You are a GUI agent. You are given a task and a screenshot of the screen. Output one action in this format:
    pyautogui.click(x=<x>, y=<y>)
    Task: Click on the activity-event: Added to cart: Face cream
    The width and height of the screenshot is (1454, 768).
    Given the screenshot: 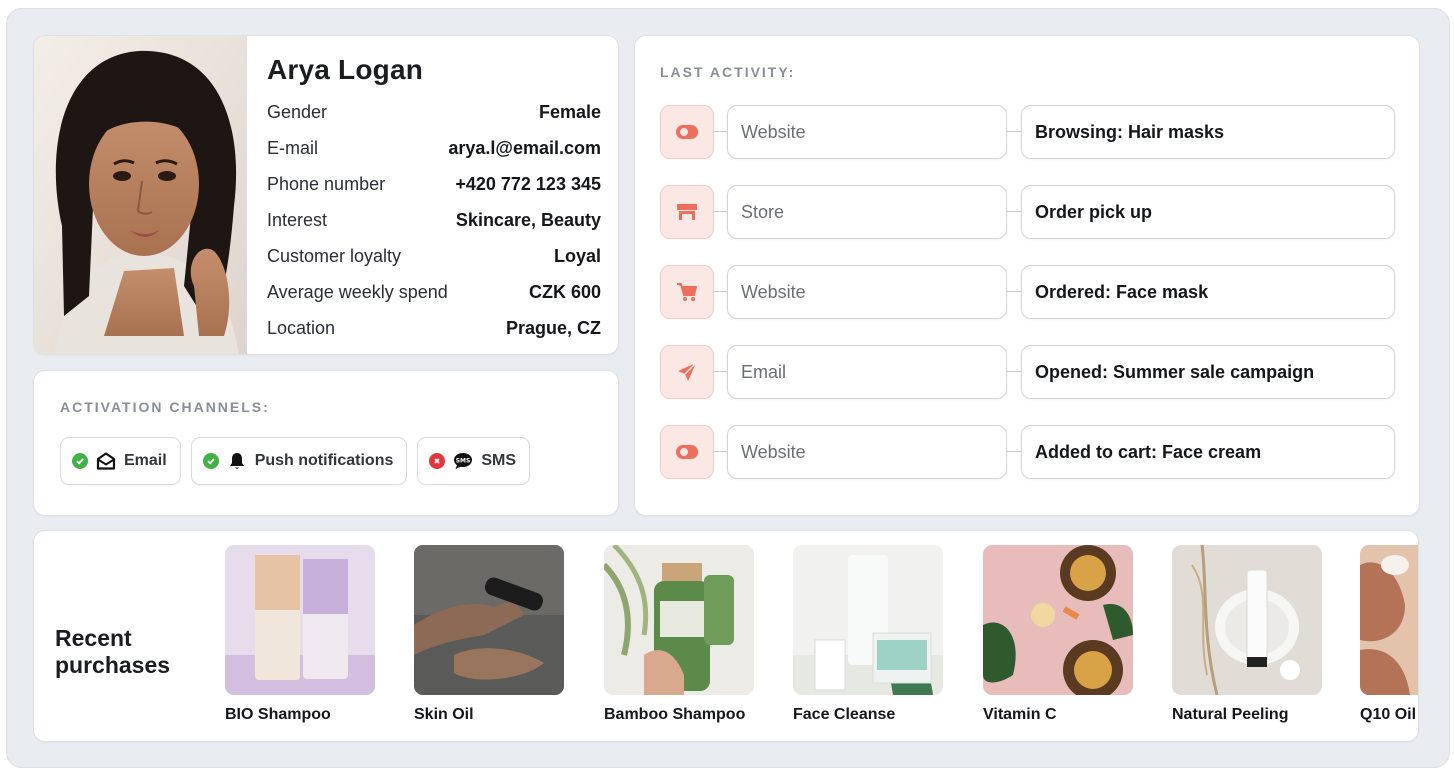 What is the action you would take?
    pyautogui.click(x=1208, y=452)
    